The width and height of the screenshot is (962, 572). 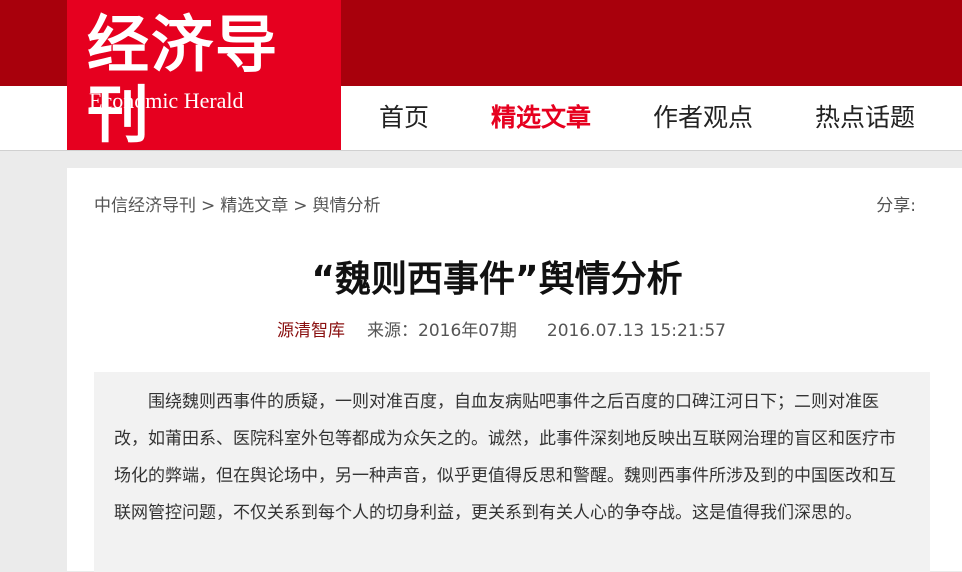 I want to click on nav-item-featured: 精选文章, so click(x=541, y=118).